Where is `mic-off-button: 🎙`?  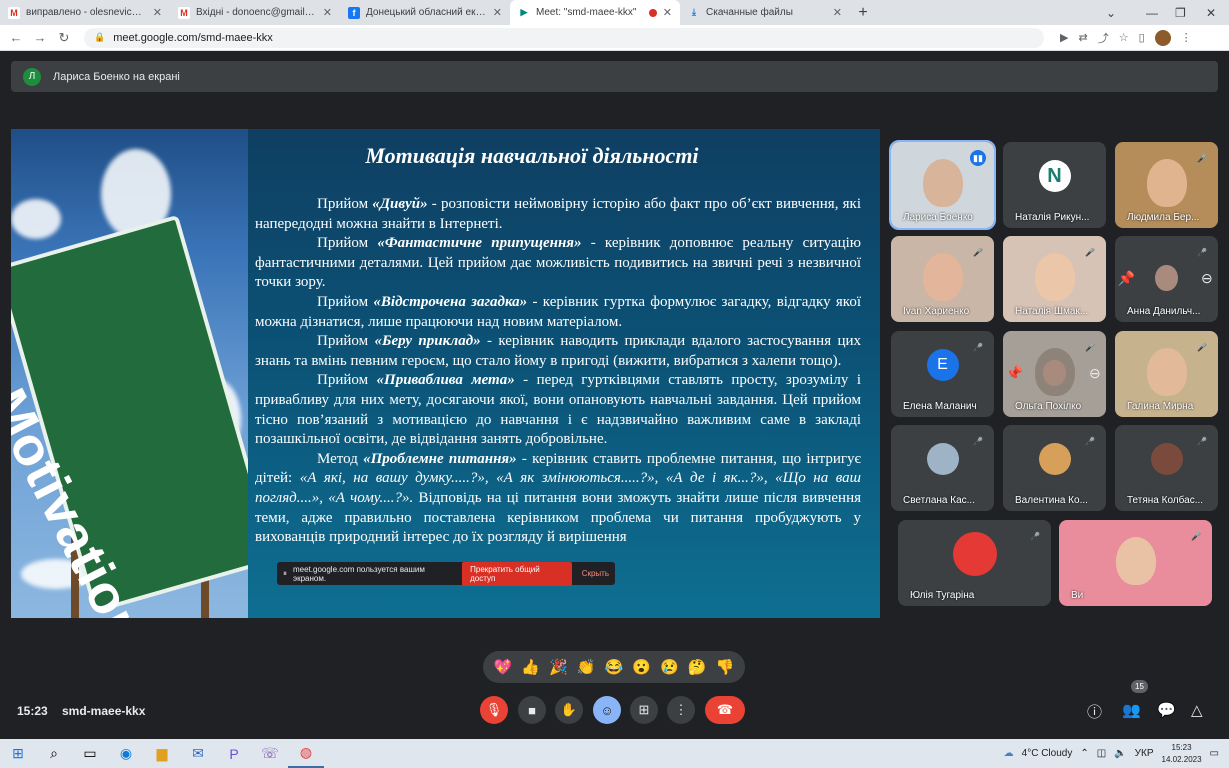 mic-off-button: 🎙 is located at coordinates (494, 710).